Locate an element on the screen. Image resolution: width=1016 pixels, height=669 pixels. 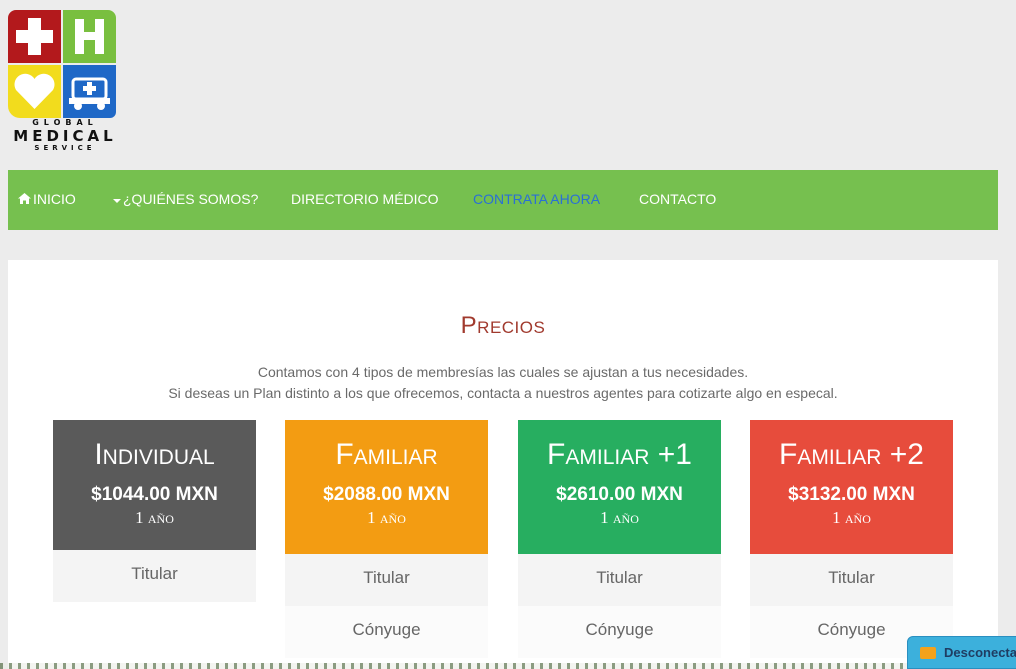
plan-header: Familiar $2088.00 MXN 1 año is located at coordinates (386, 487).